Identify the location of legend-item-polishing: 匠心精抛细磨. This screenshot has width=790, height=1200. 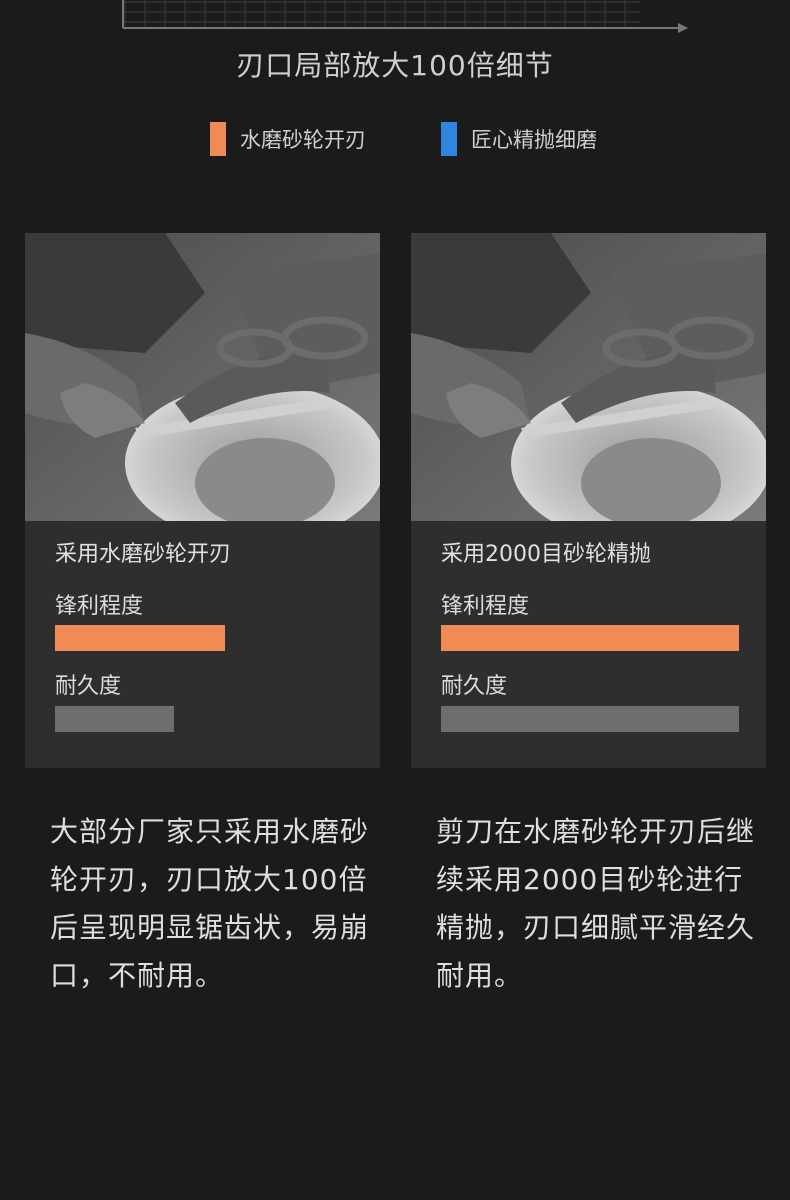
(519, 139).